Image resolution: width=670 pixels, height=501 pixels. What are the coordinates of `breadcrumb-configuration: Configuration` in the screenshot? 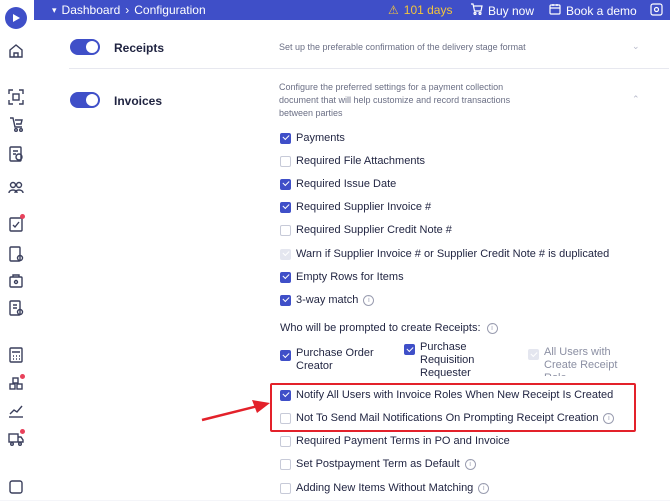 It's located at (169, 10).